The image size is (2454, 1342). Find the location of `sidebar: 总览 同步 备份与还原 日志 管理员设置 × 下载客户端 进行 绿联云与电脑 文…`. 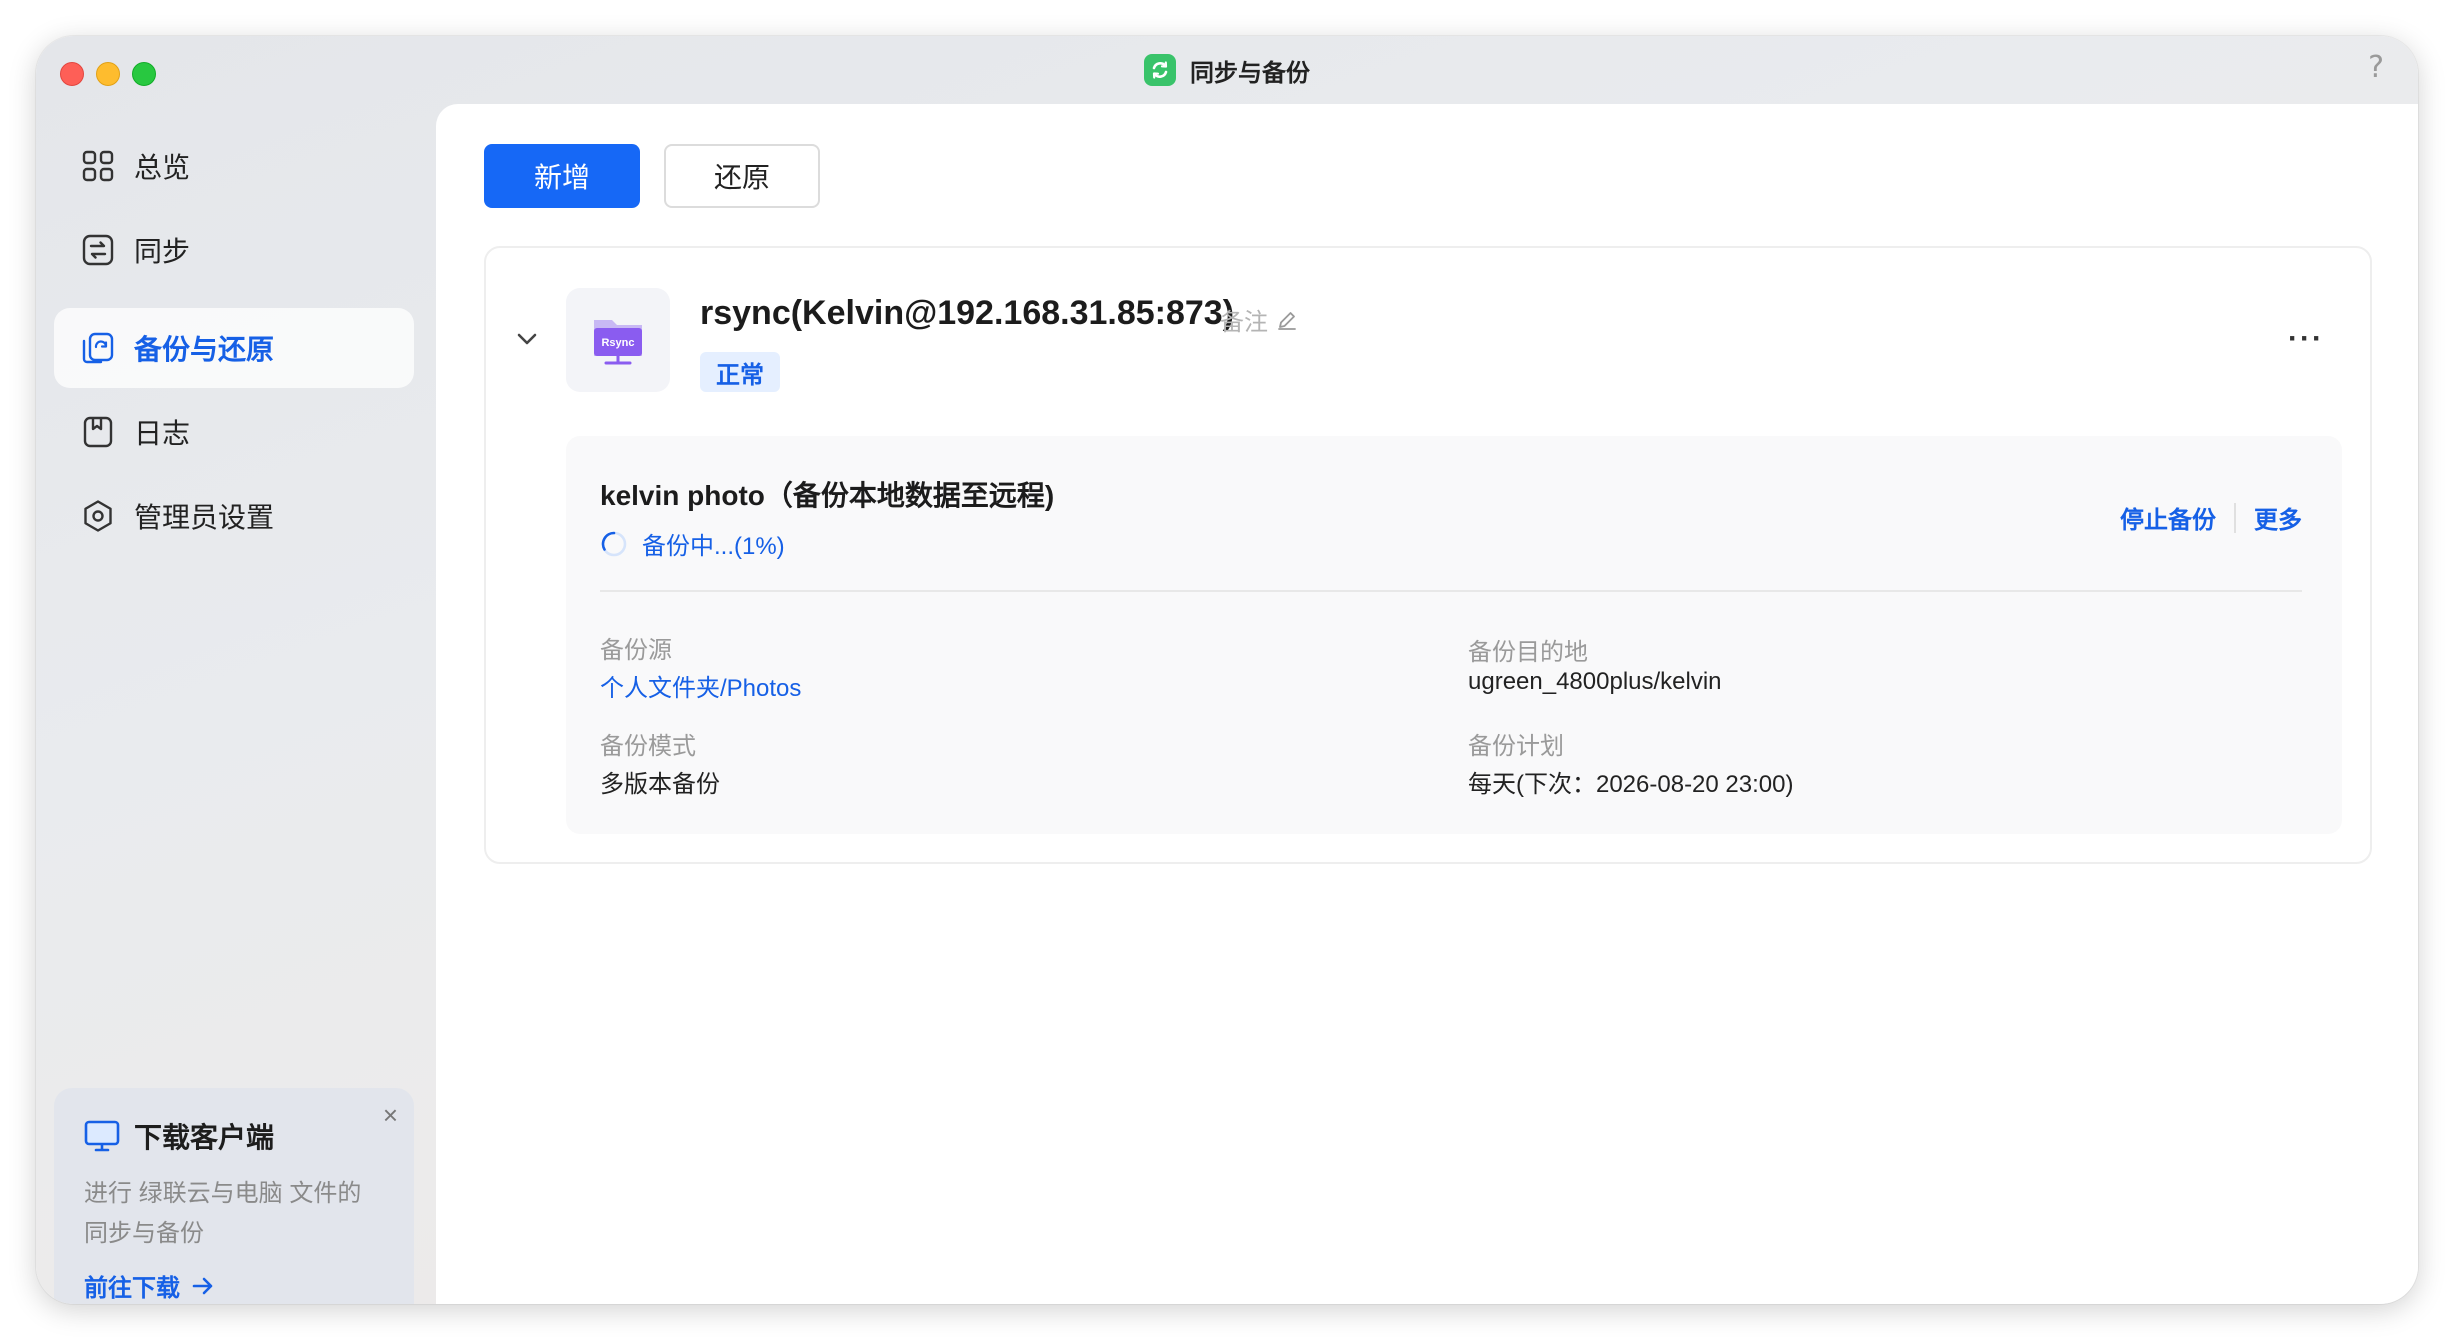

sidebar: 总览 同步 备份与还原 日志 管理员设置 × 下载客户端 进行 绿联云与电脑 文… is located at coordinates (236, 704).